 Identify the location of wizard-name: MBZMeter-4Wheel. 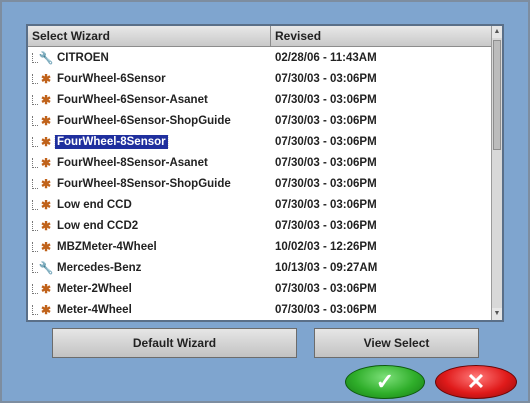
(107, 246).